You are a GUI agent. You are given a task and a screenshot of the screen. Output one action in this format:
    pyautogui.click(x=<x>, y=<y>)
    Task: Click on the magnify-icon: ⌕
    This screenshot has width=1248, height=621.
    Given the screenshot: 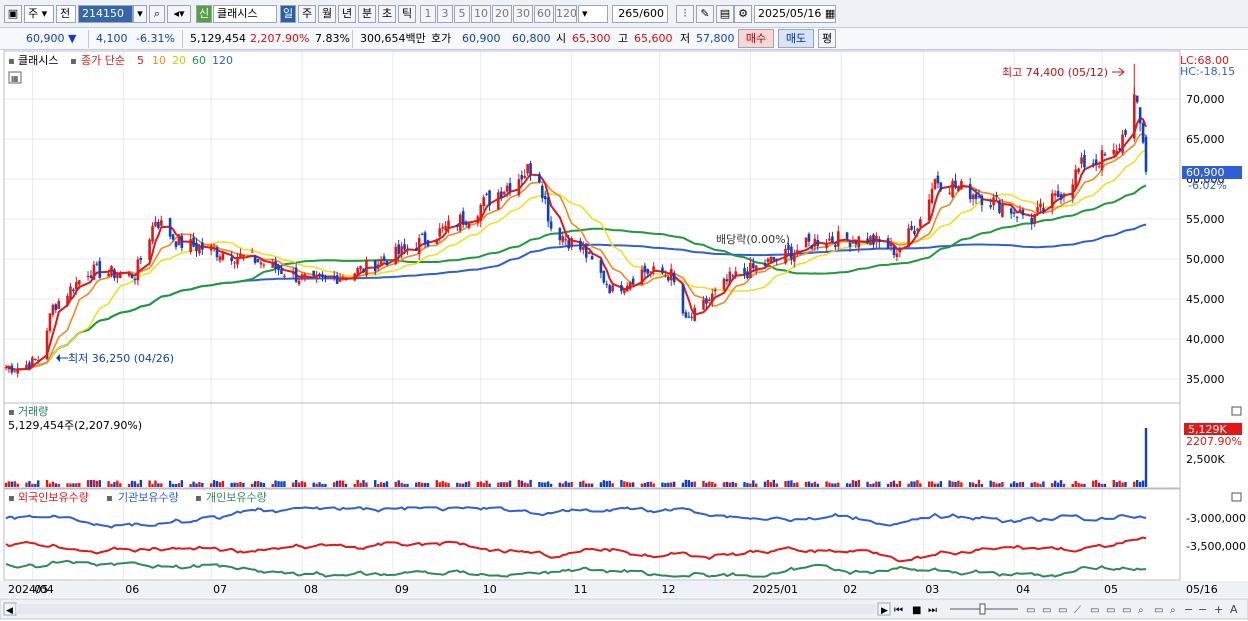 What is the action you would take?
    pyautogui.click(x=1141, y=610)
    